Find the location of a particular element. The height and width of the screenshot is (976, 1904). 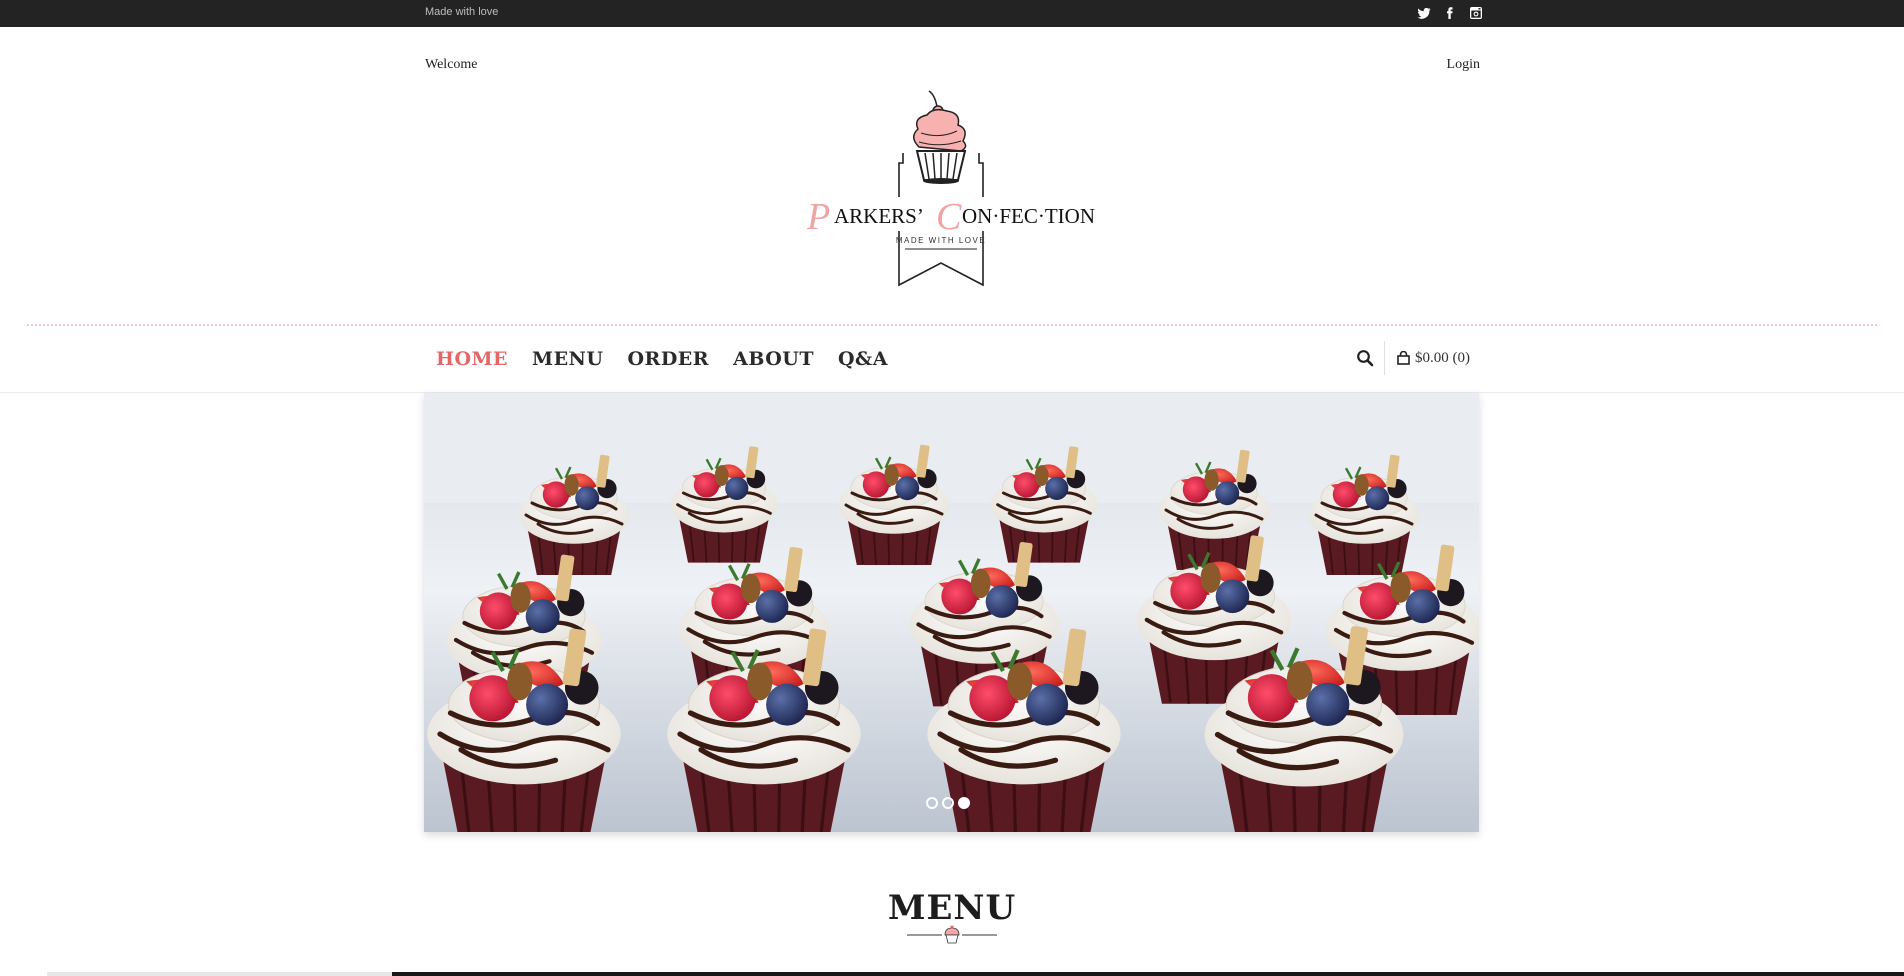

shopping-bag-icon is located at coordinates (1403, 358).